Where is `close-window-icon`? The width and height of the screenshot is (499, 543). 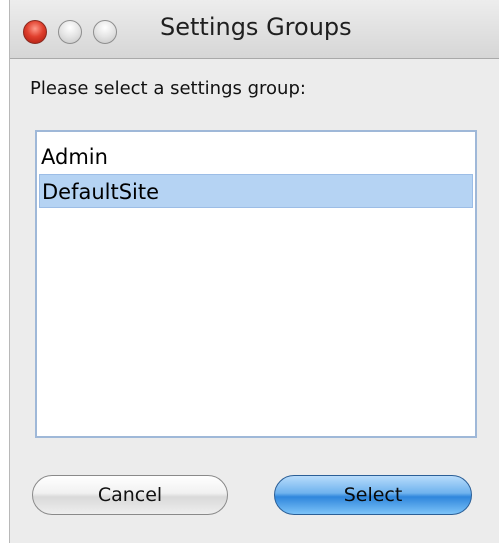 close-window-icon is located at coordinates (35, 32).